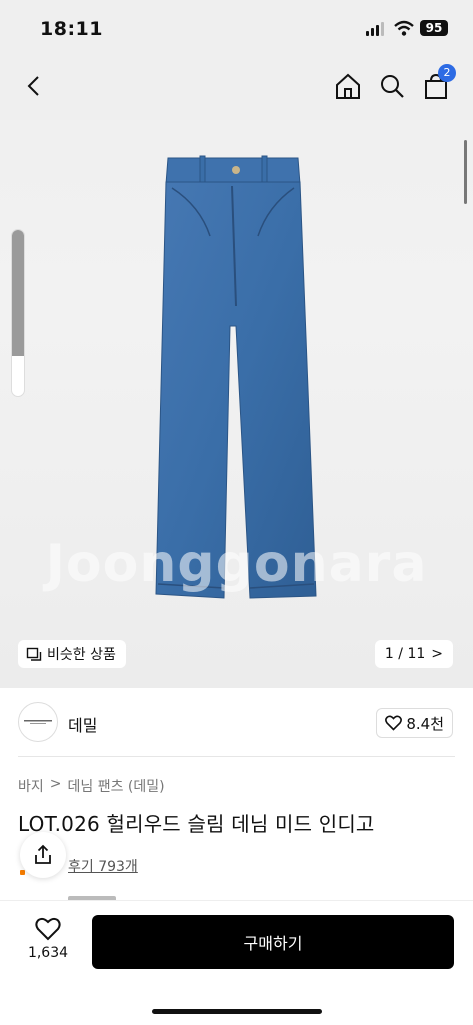  I want to click on wishlist-count: 1,634, so click(48, 953).